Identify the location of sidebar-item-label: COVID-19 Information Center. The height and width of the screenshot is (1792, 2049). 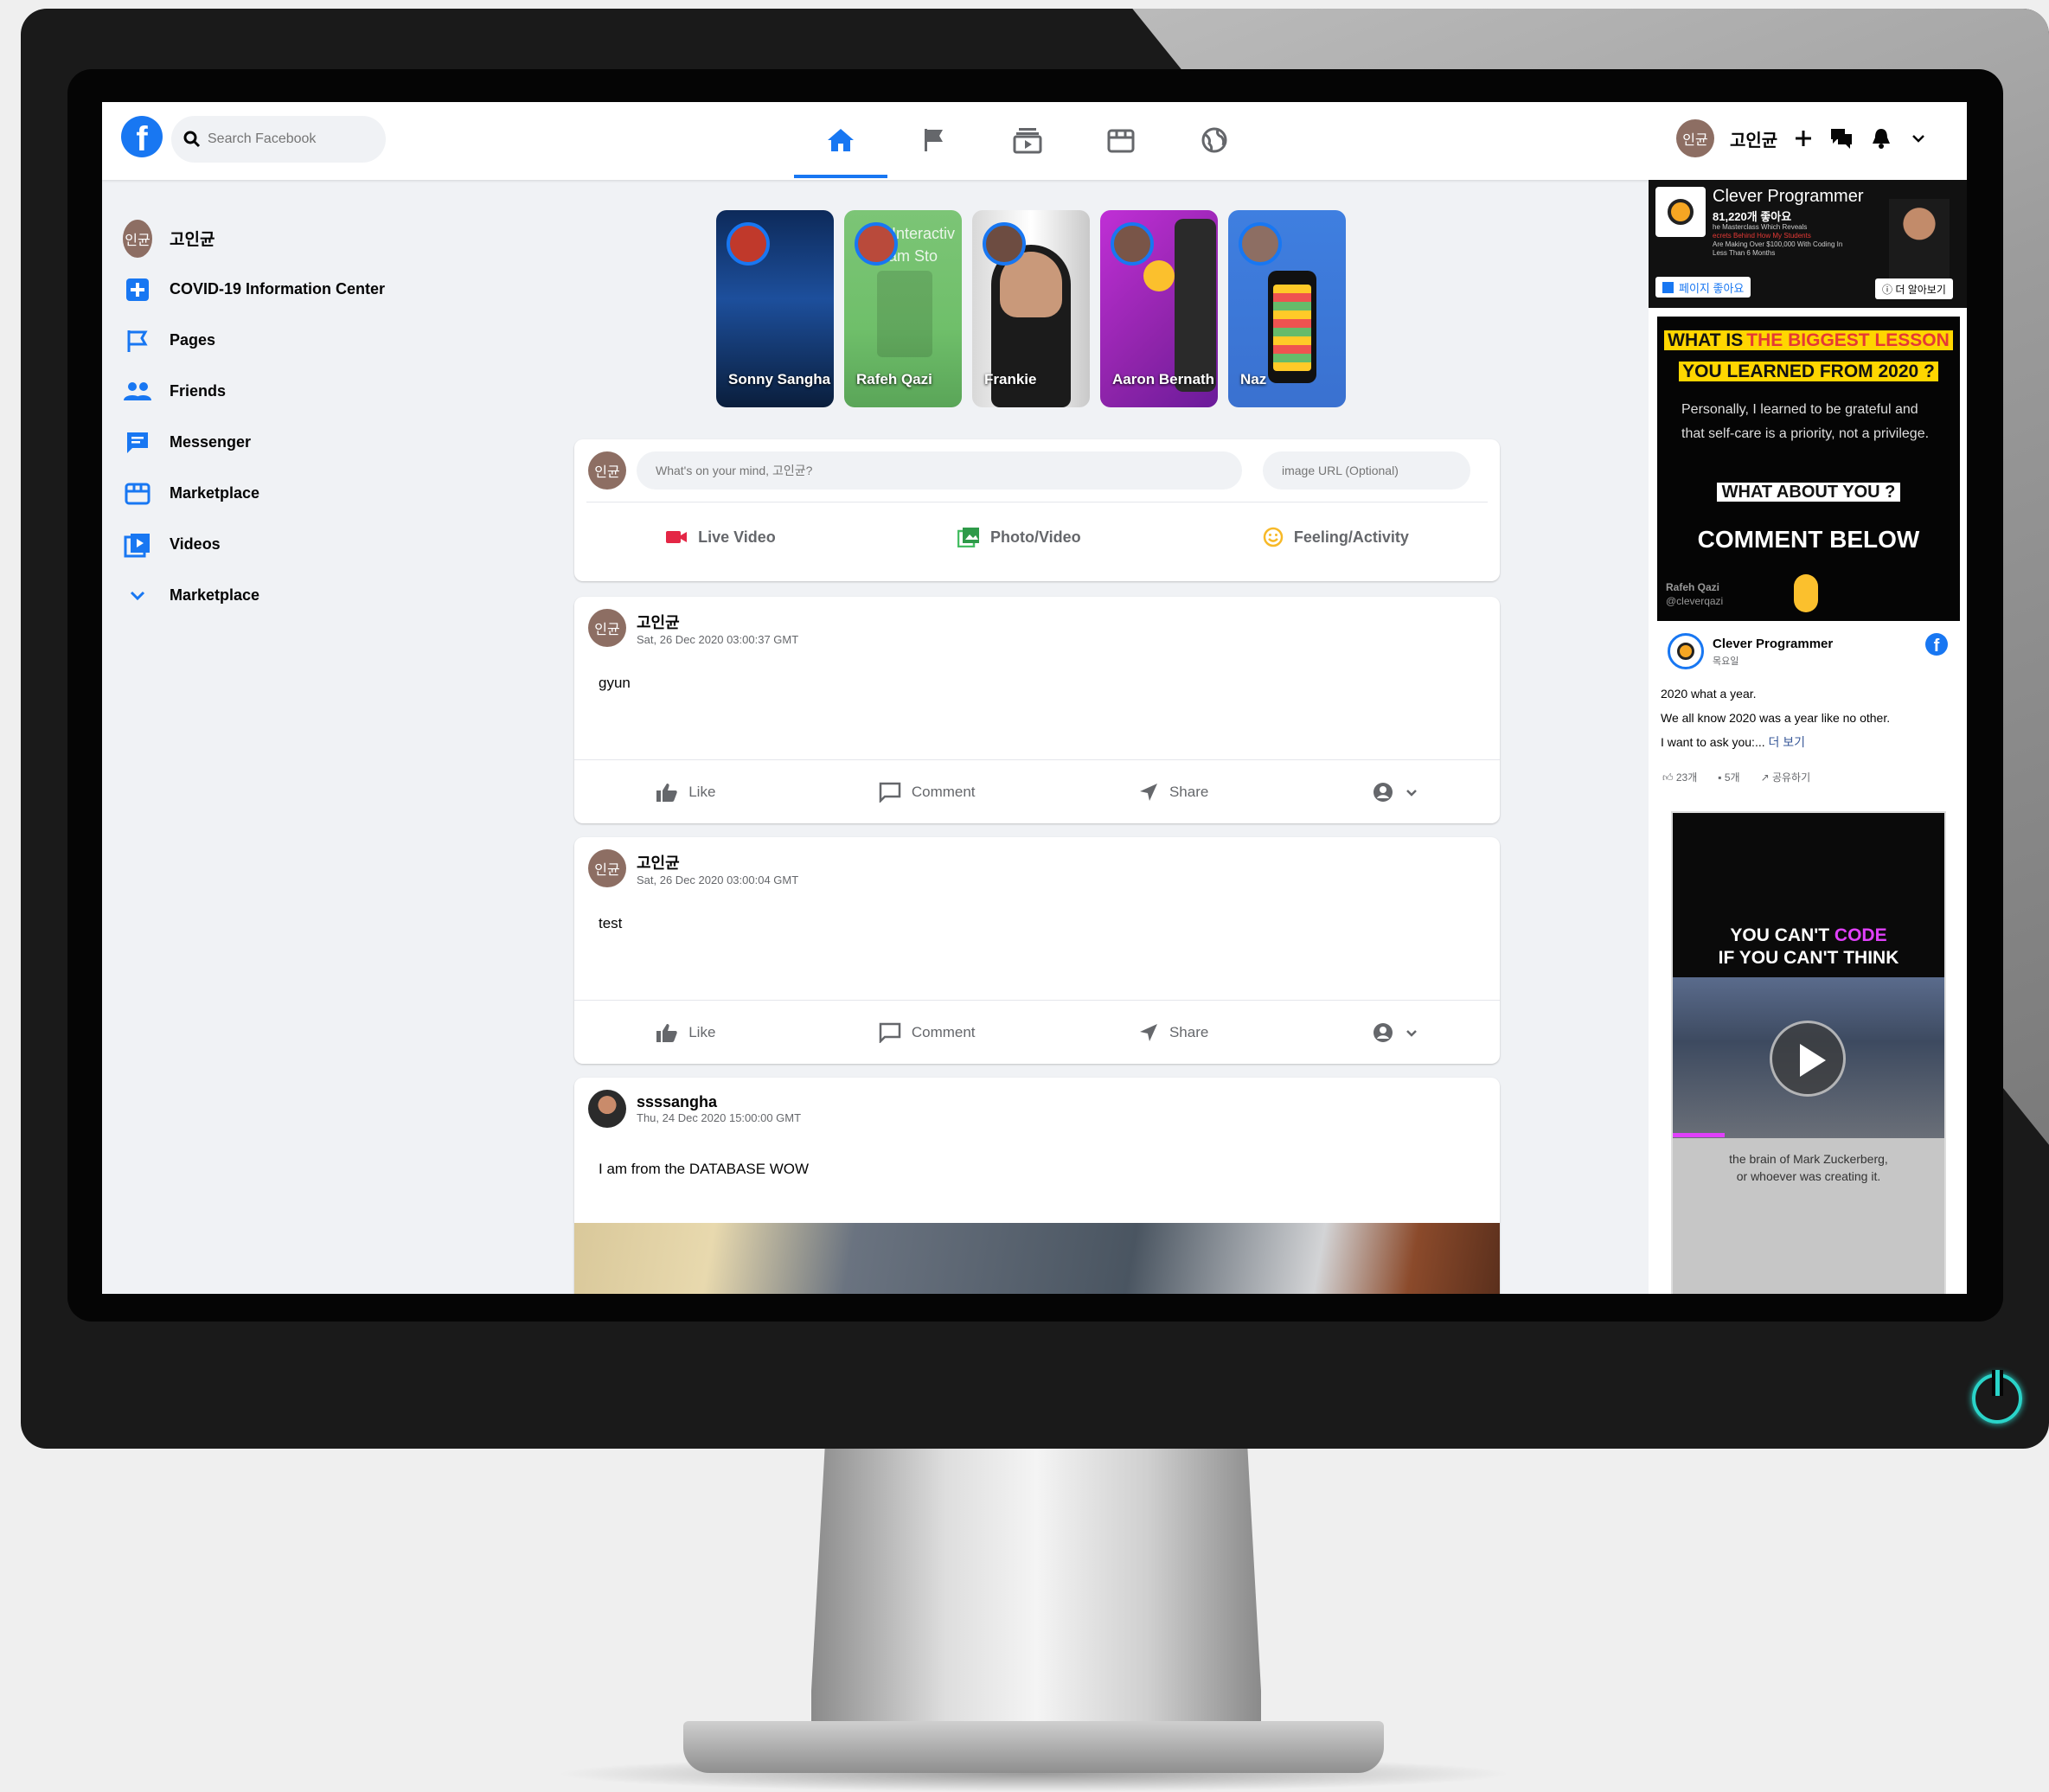
(278, 289).